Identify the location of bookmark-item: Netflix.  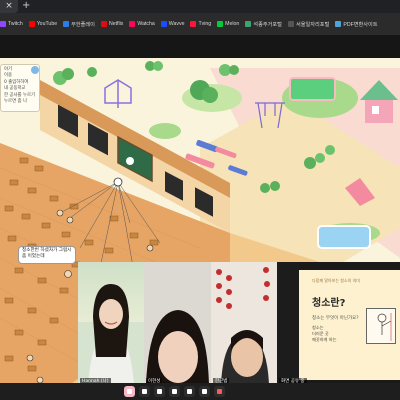
(112, 24).